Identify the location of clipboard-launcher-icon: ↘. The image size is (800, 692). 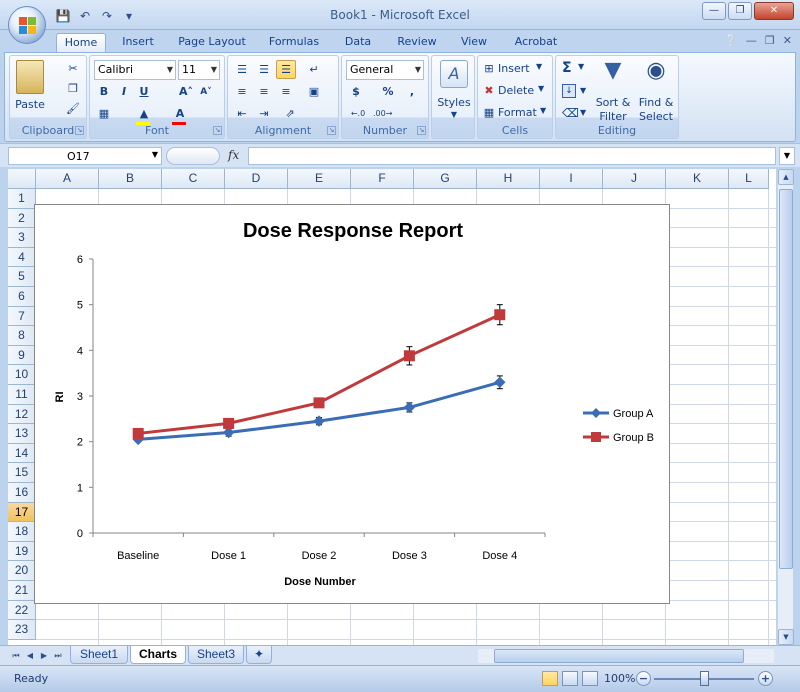
(79, 130).